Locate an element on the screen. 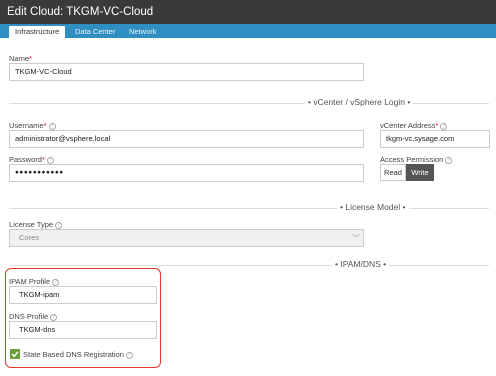  vcenter-address-input: tkgm-vc.sysage.com is located at coordinates (435, 139).